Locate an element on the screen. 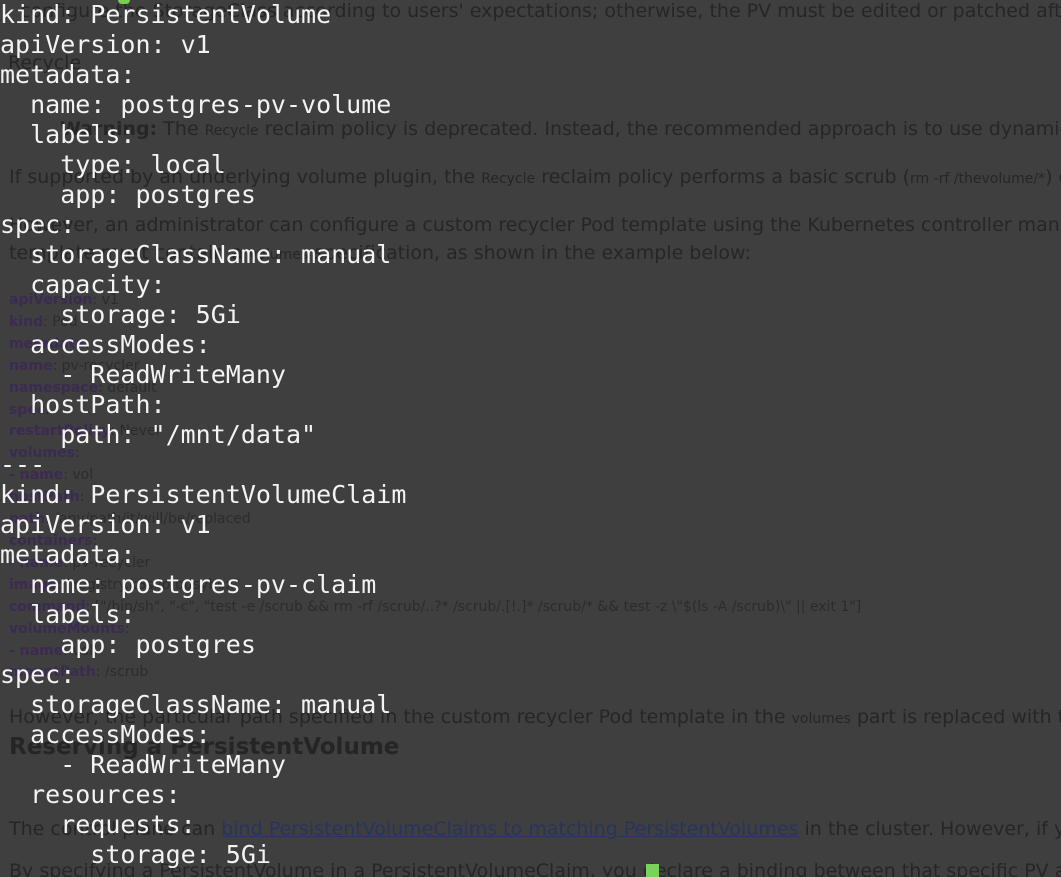 The height and width of the screenshot is (877, 1061). control-post: in the cluster. However, if yo is located at coordinates (932, 829).